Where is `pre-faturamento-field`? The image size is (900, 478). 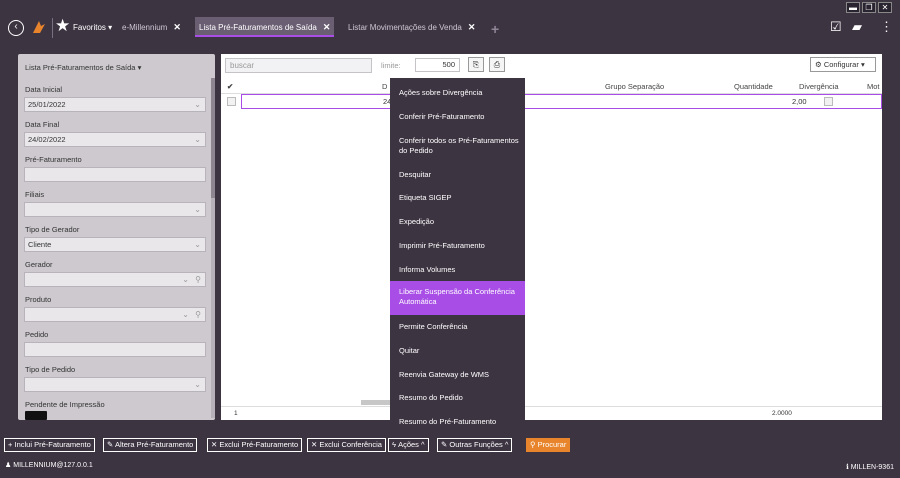 pre-faturamento-field is located at coordinates (115, 174).